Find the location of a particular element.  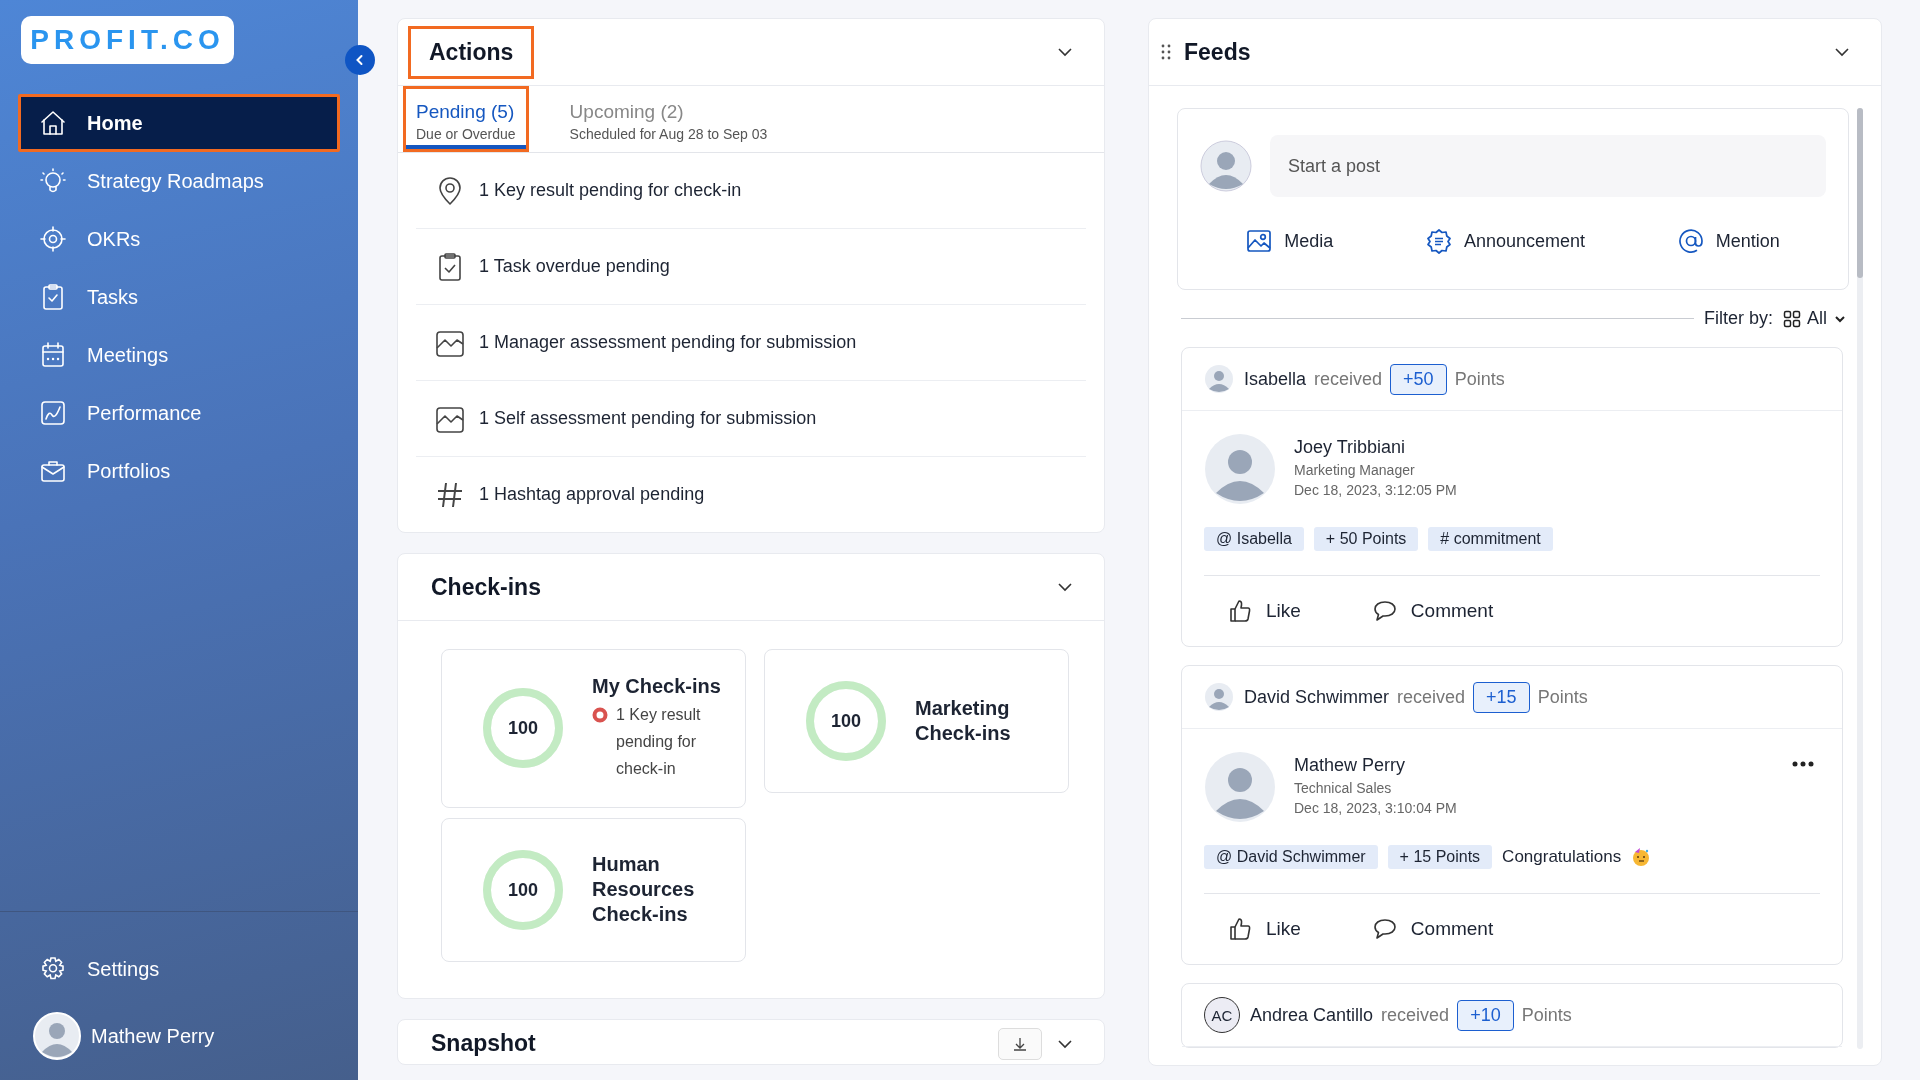

media-button: Media is located at coordinates (1290, 241).